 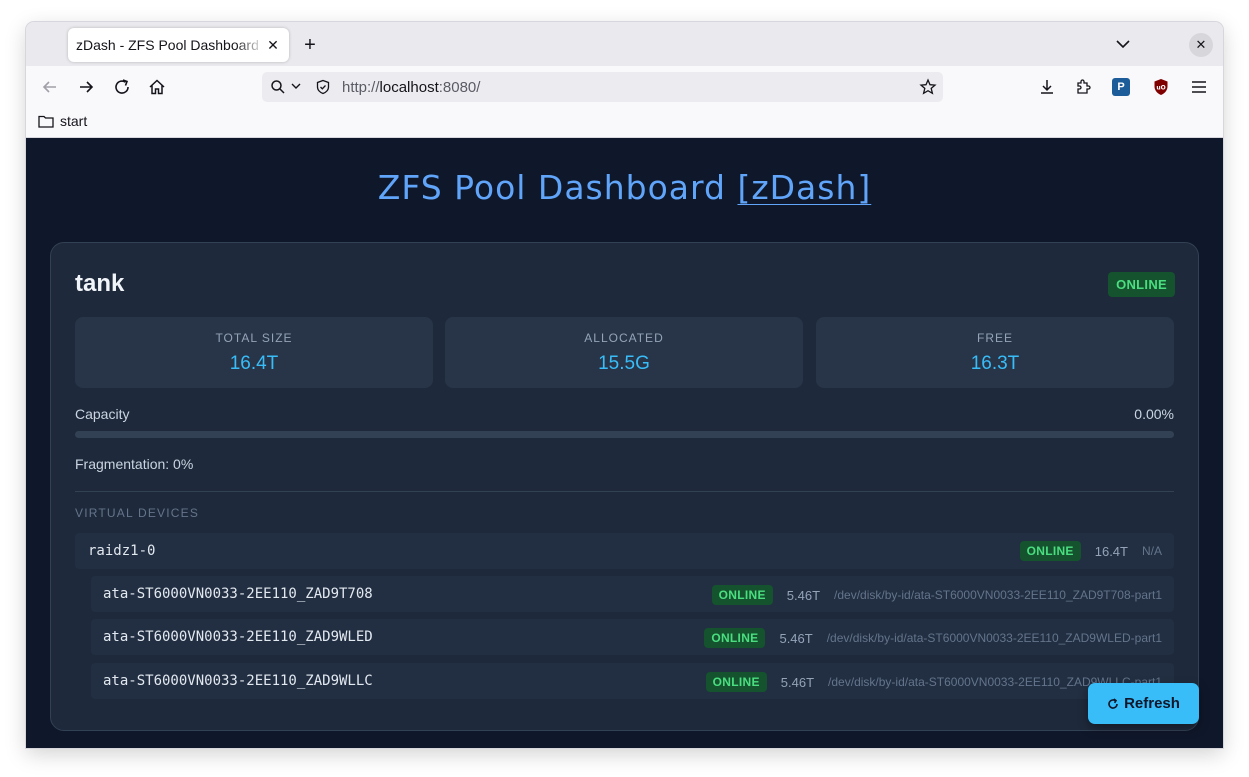 I want to click on vdev-name: raidz1-0, so click(x=122, y=551).